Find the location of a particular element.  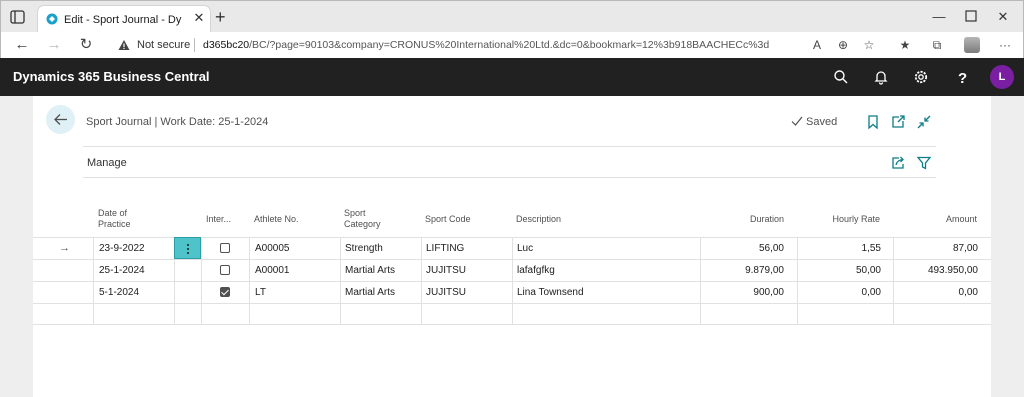

address-separator is located at coordinates (194, 45).